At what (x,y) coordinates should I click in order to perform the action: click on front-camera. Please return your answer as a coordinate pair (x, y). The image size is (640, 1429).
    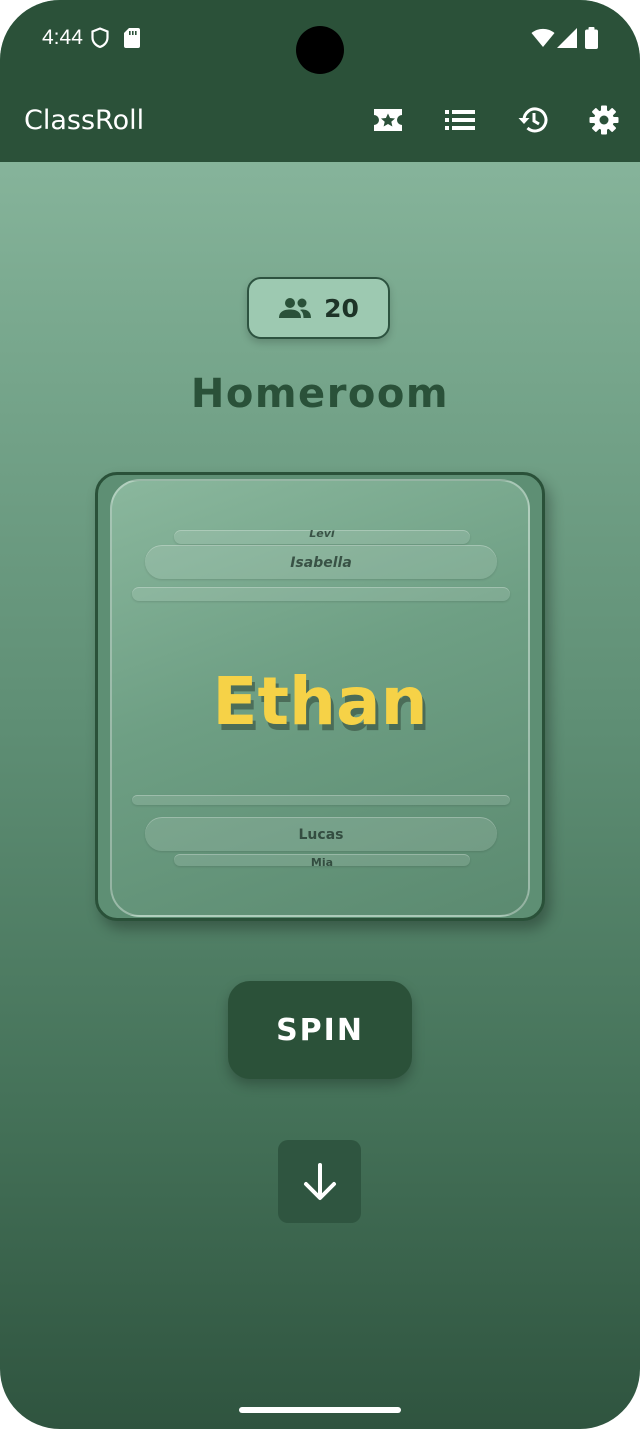
    Looking at the image, I should click on (320, 50).